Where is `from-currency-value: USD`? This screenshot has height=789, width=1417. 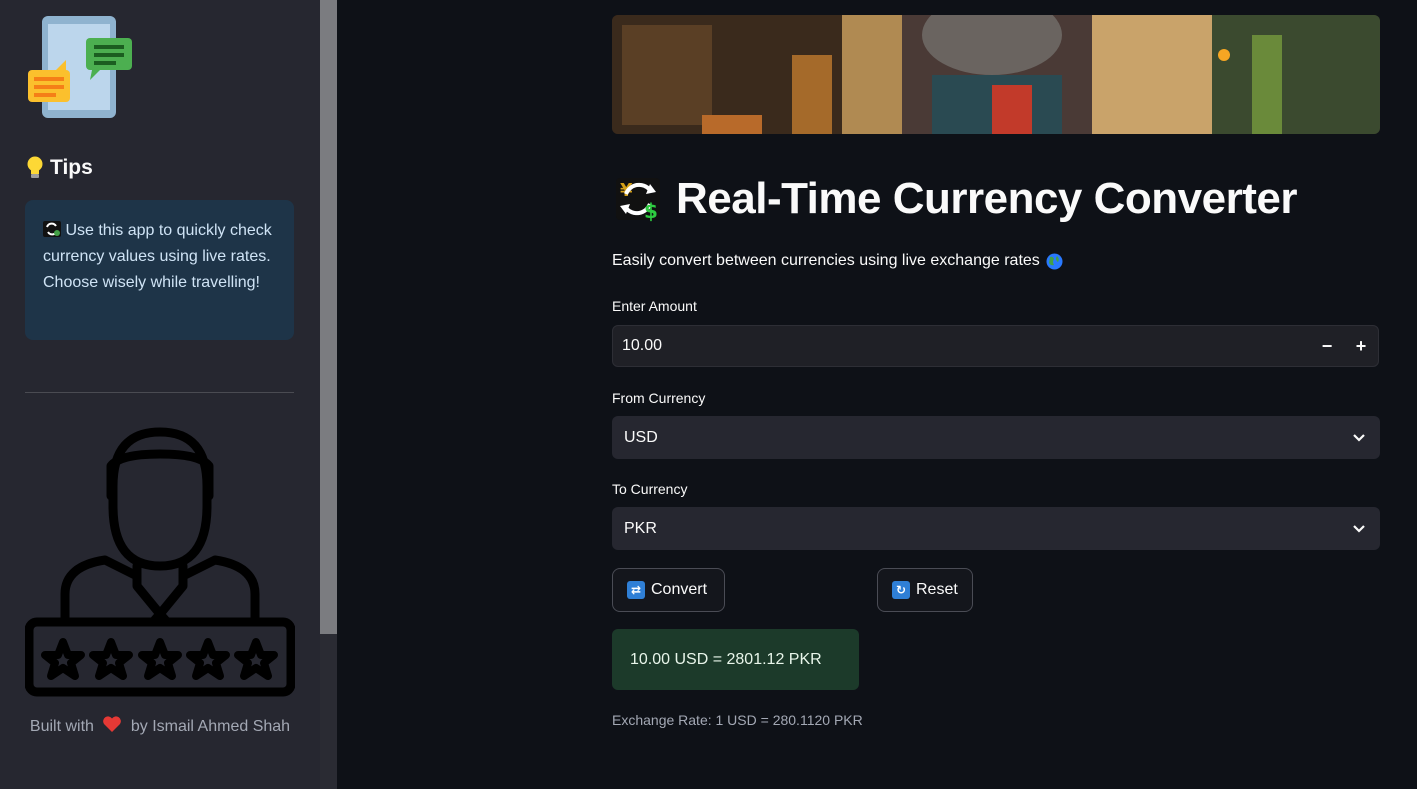 from-currency-value: USD is located at coordinates (641, 437).